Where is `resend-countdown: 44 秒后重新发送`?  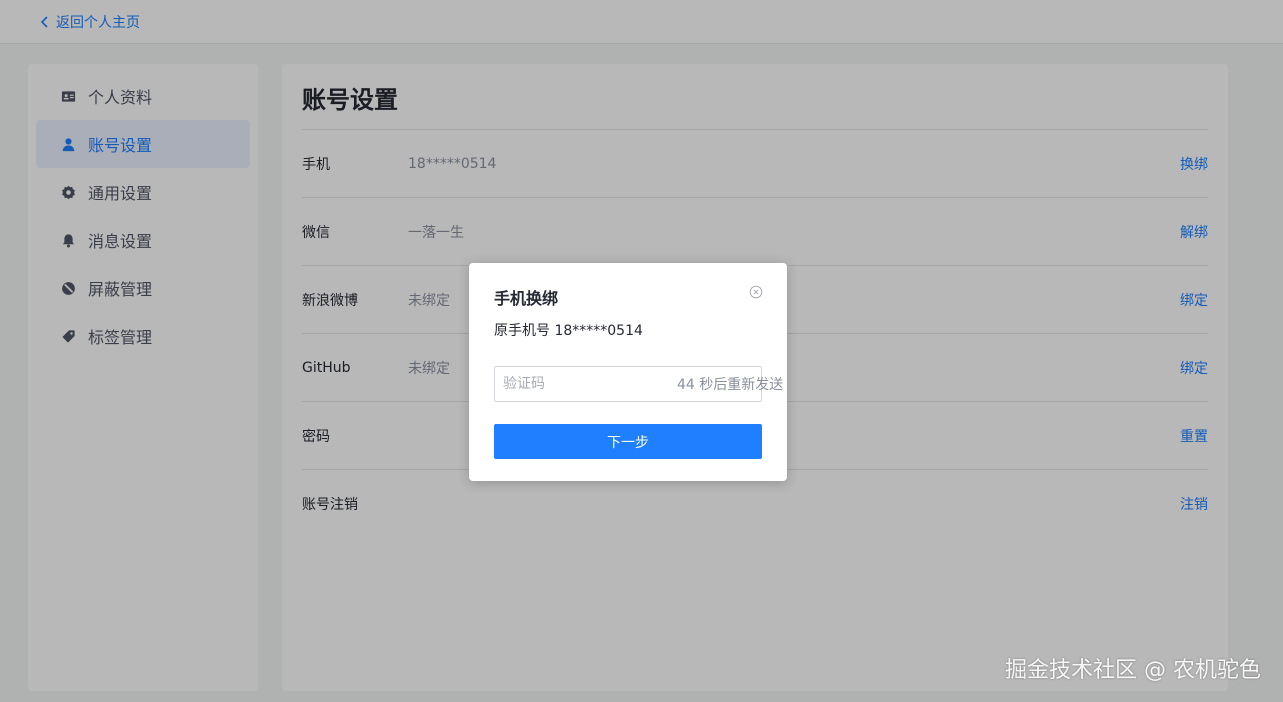
resend-countdown: 44 秒后重新发送 is located at coordinates (730, 385).